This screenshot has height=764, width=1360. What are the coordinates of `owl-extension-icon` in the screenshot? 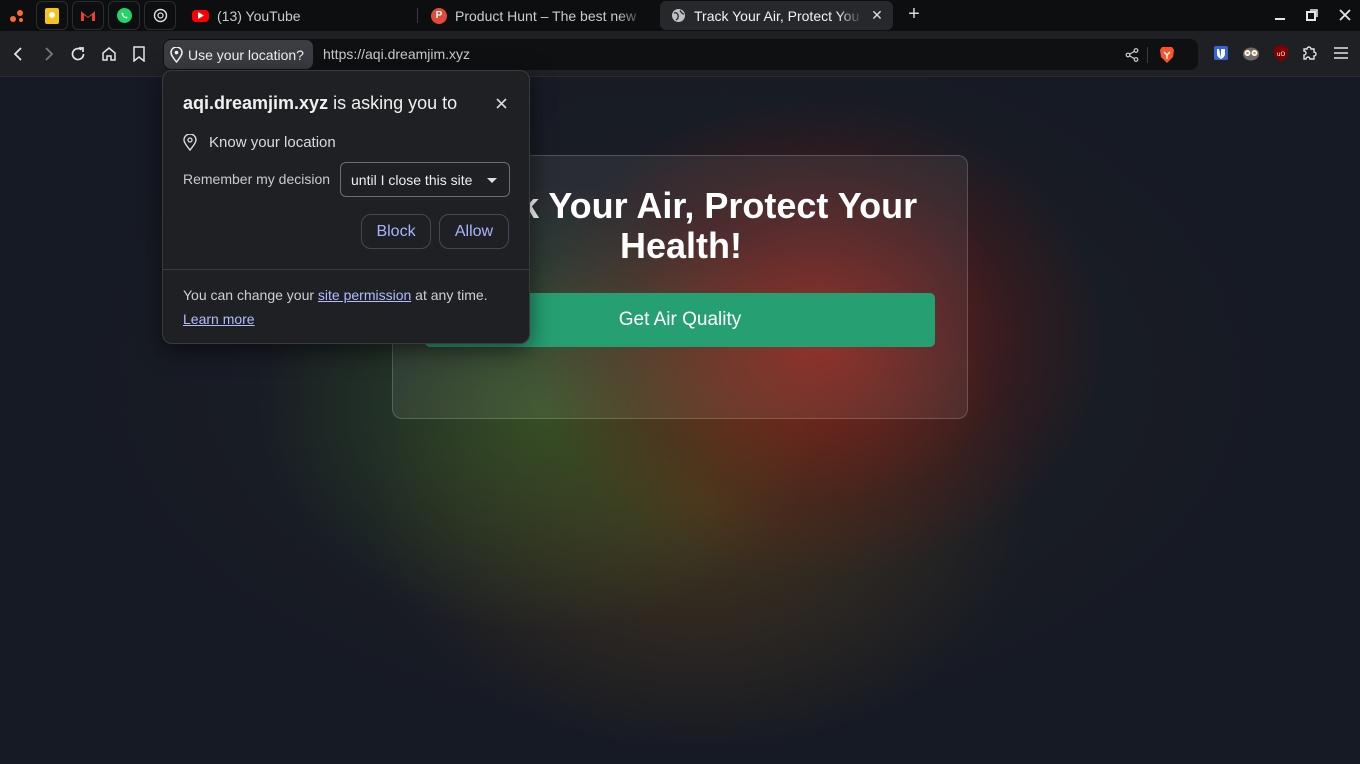 It's located at (1251, 54).